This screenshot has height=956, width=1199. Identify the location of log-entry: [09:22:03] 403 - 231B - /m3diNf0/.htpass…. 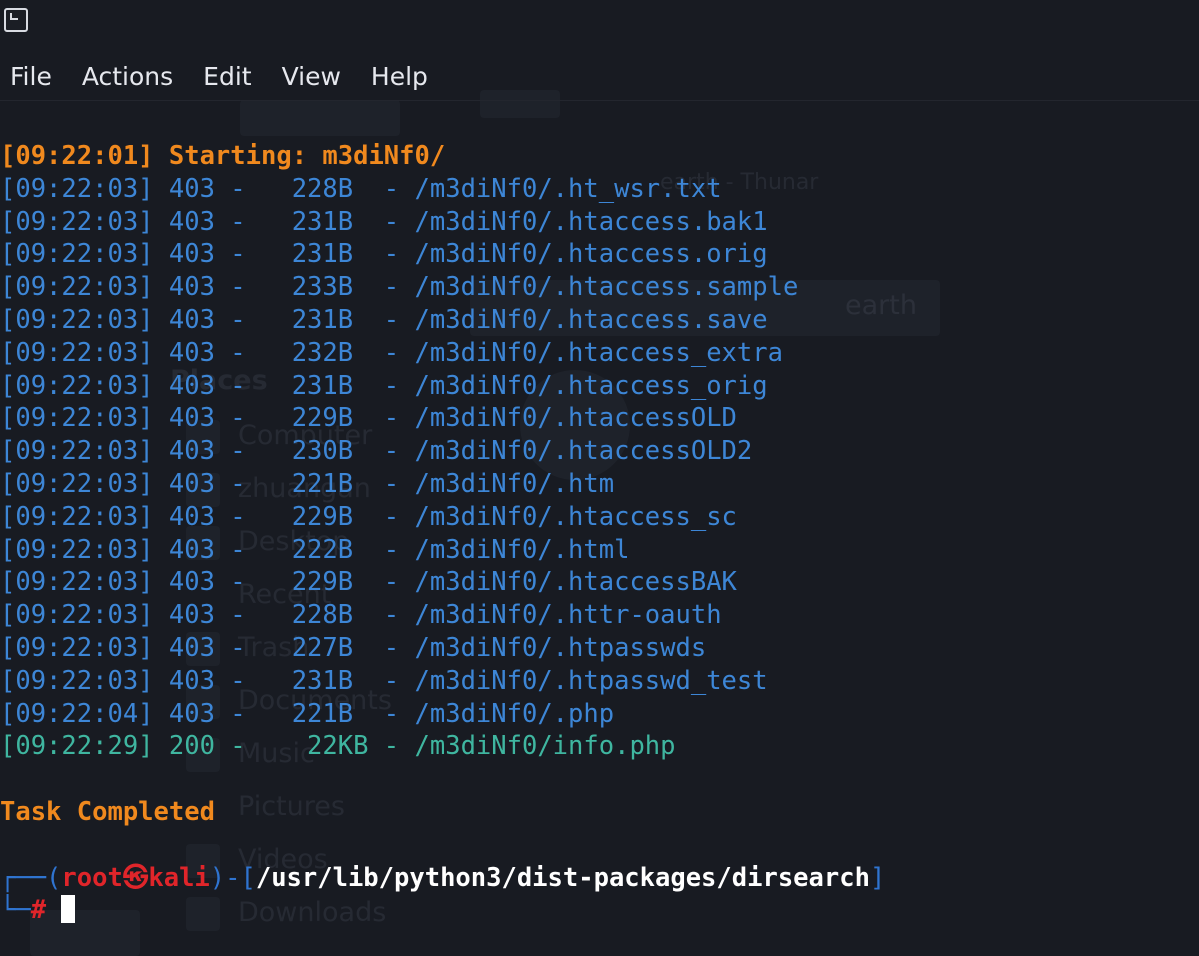
(384, 680).